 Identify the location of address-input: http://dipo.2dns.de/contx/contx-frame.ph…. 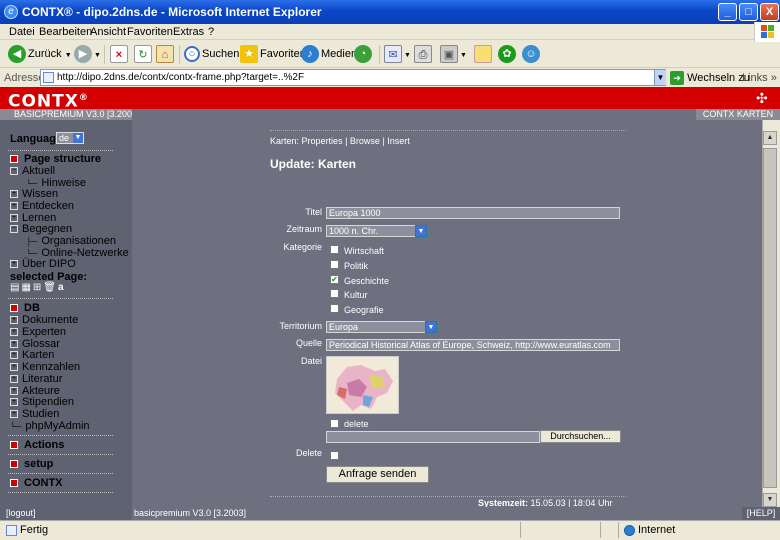
(353, 77).